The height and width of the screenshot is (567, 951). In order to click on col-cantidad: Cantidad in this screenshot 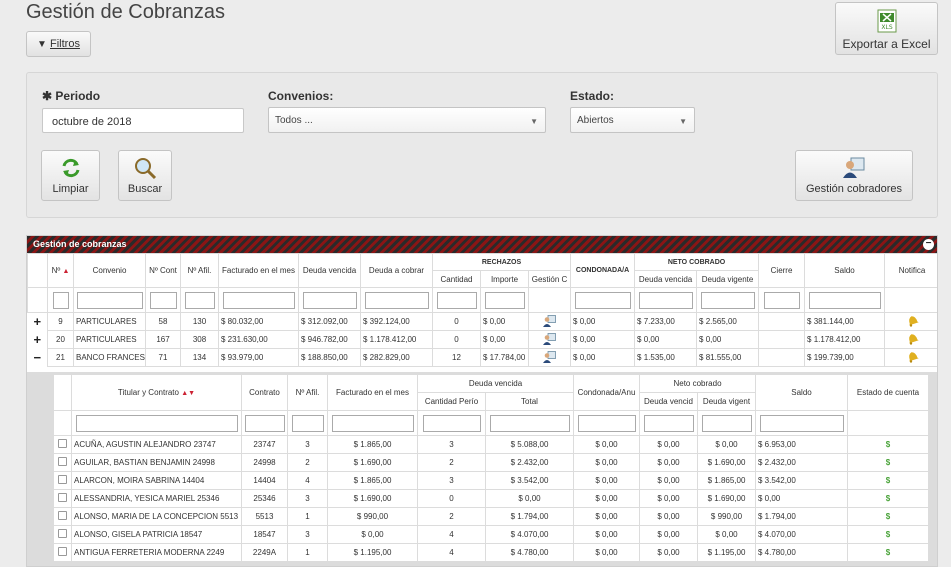, I will do `click(456, 279)`.